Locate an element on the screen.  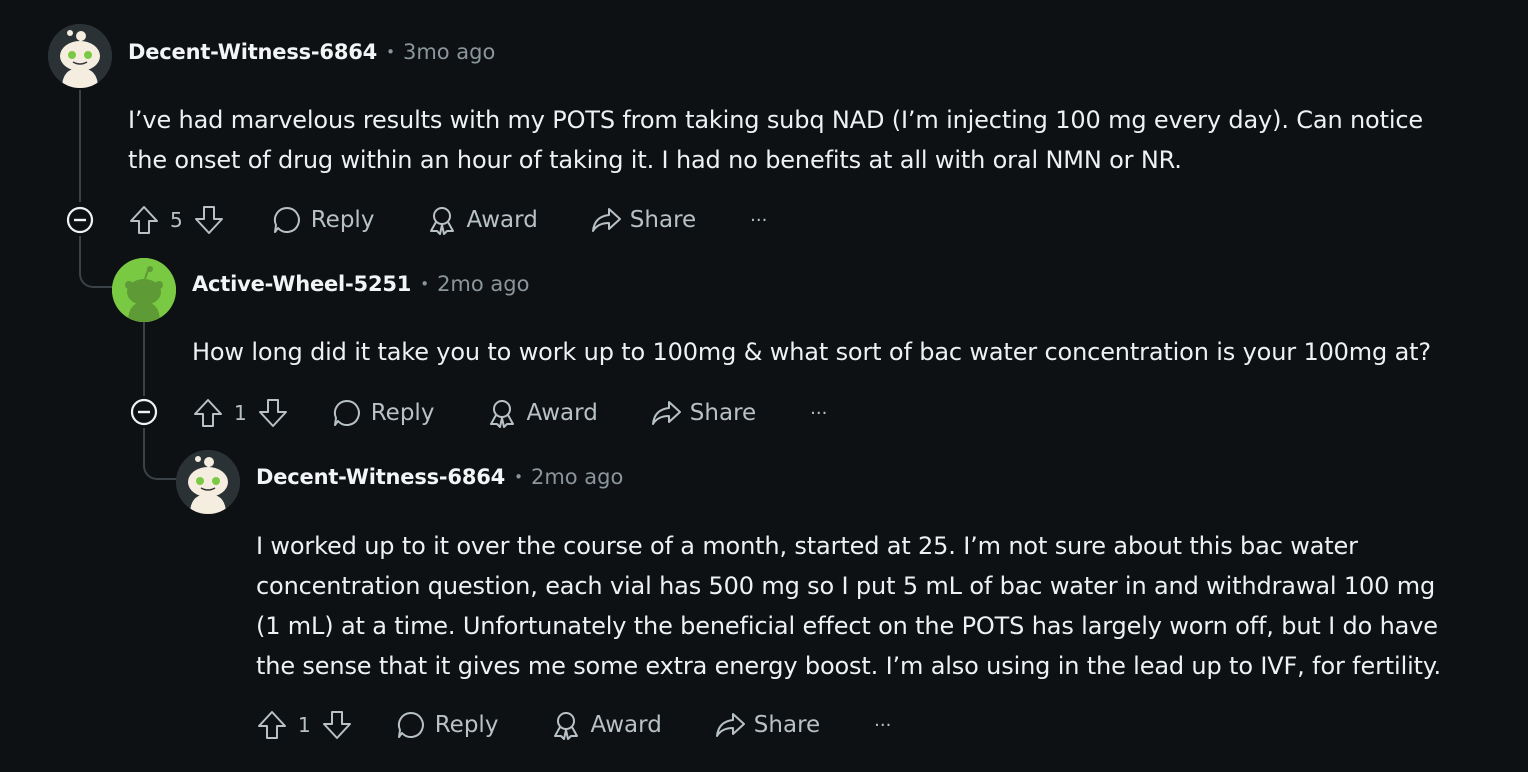
comment-actions: 5 Reply Award Share ··· is located at coordinates (447, 220).